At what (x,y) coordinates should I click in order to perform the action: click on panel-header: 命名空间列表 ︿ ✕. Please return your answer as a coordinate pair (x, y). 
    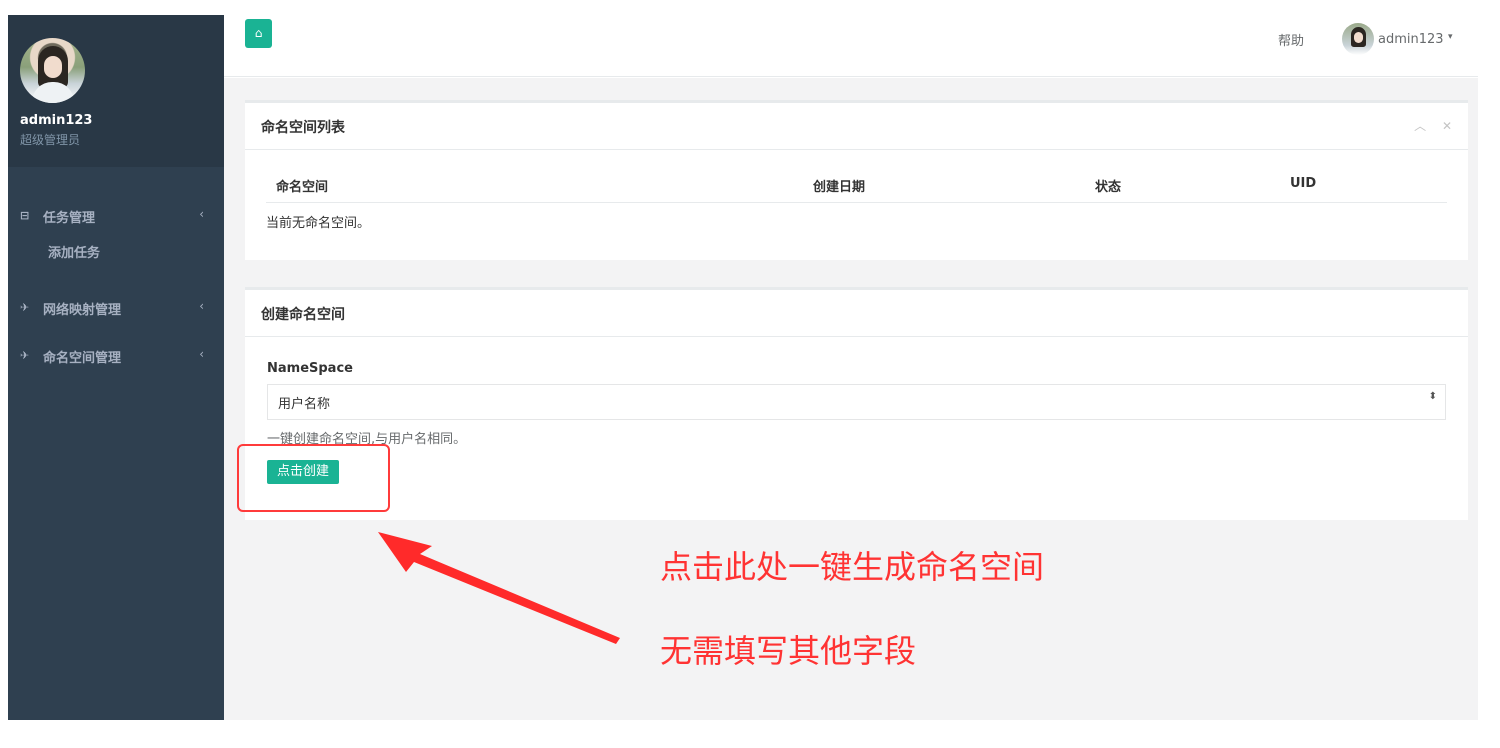
    Looking at the image, I should click on (856, 126).